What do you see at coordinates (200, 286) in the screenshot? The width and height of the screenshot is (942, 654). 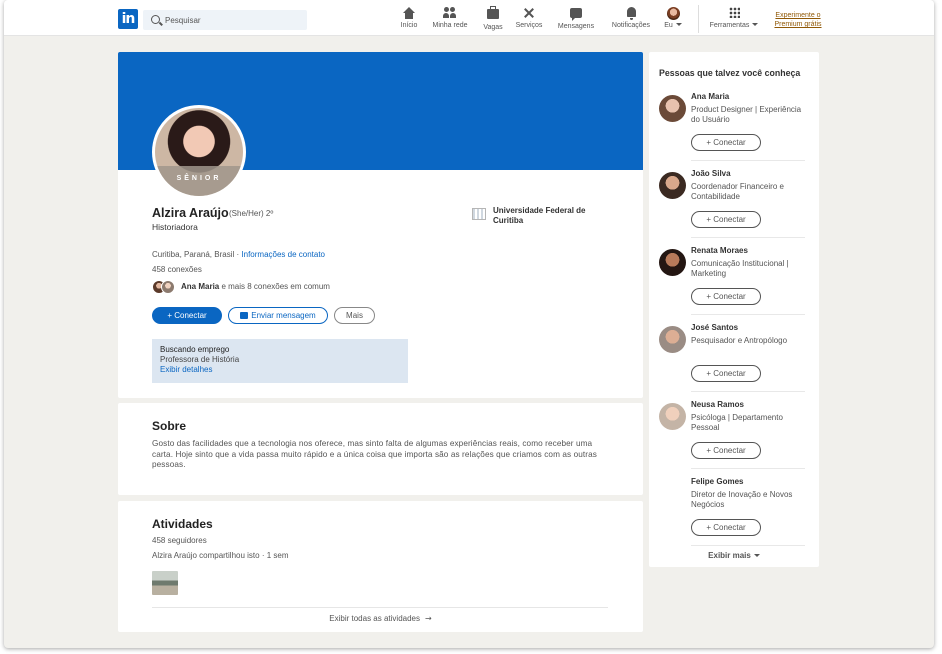 I see `mutual-name: Ana Maria` at bounding box center [200, 286].